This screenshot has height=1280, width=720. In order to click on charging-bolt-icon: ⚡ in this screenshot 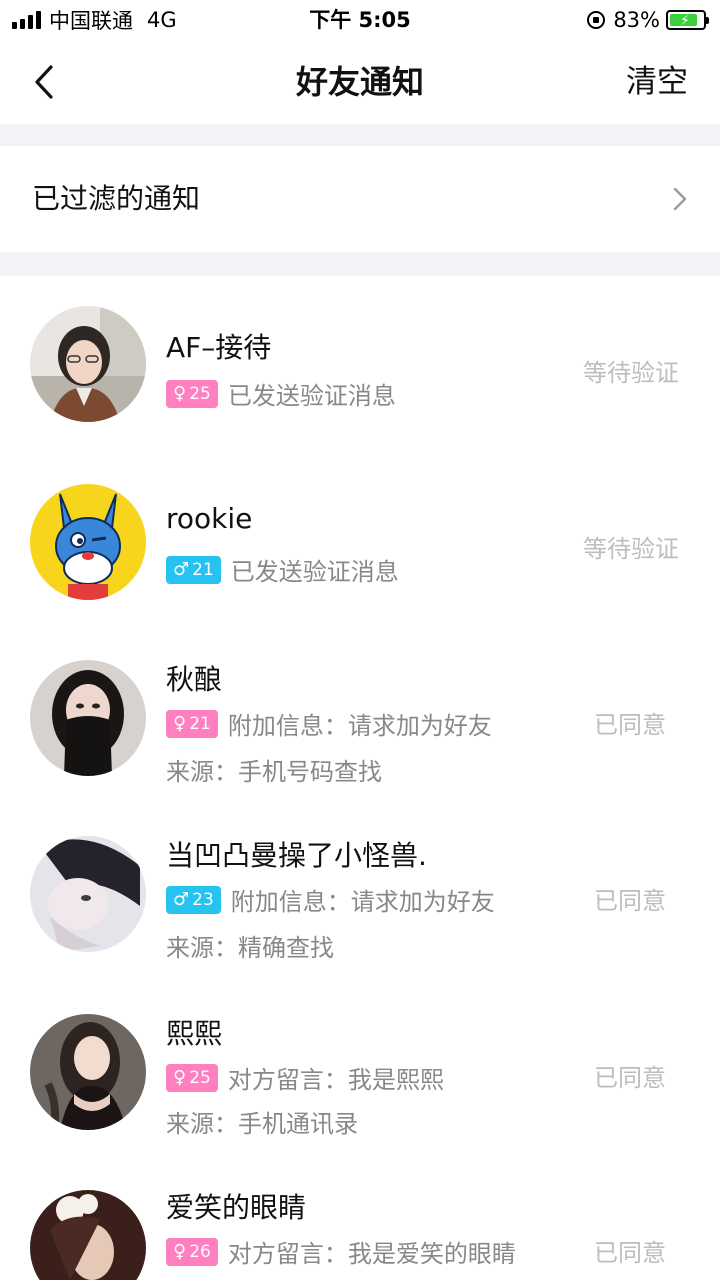, I will do `click(685, 21)`.